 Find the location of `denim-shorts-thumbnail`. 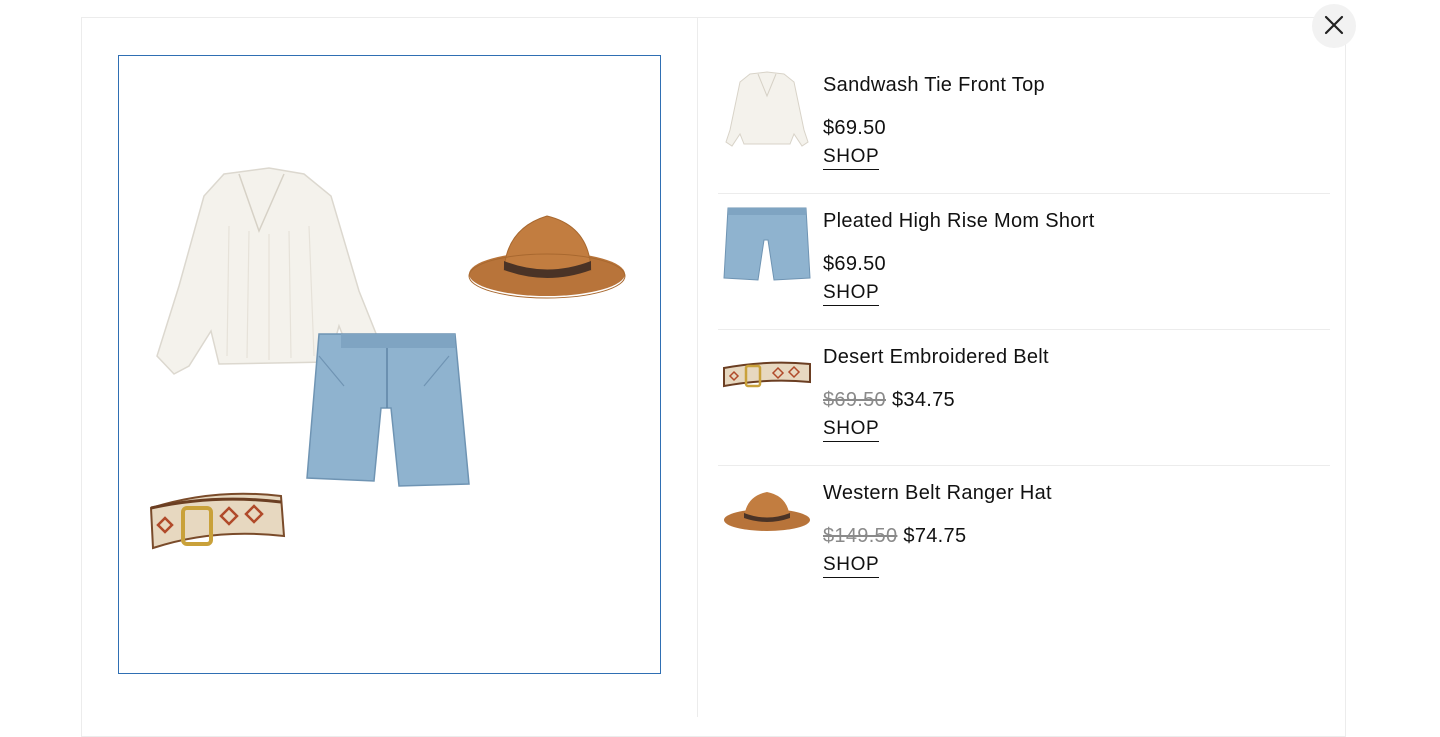

denim-shorts-thumbnail is located at coordinates (767, 246).